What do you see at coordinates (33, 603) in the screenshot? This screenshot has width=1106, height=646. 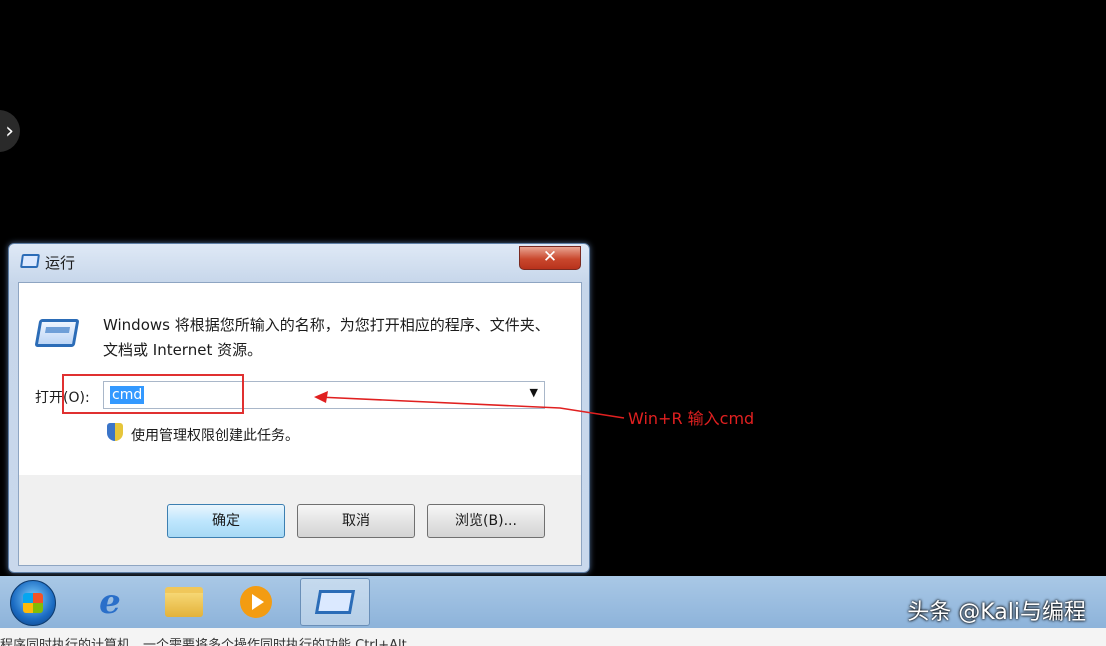 I see `start-button` at bounding box center [33, 603].